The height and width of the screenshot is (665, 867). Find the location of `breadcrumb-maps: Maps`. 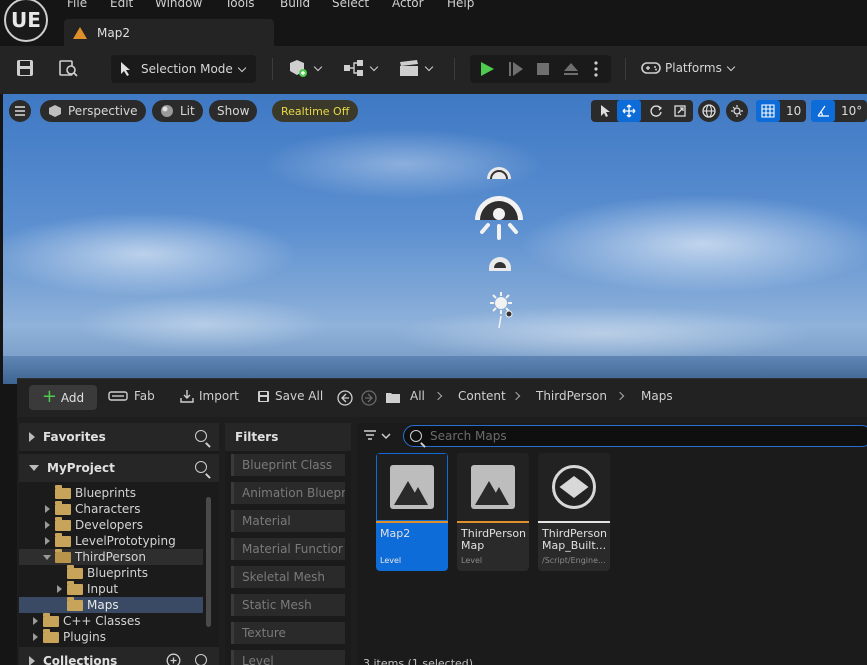

breadcrumb-maps: Maps is located at coordinates (657, 396).